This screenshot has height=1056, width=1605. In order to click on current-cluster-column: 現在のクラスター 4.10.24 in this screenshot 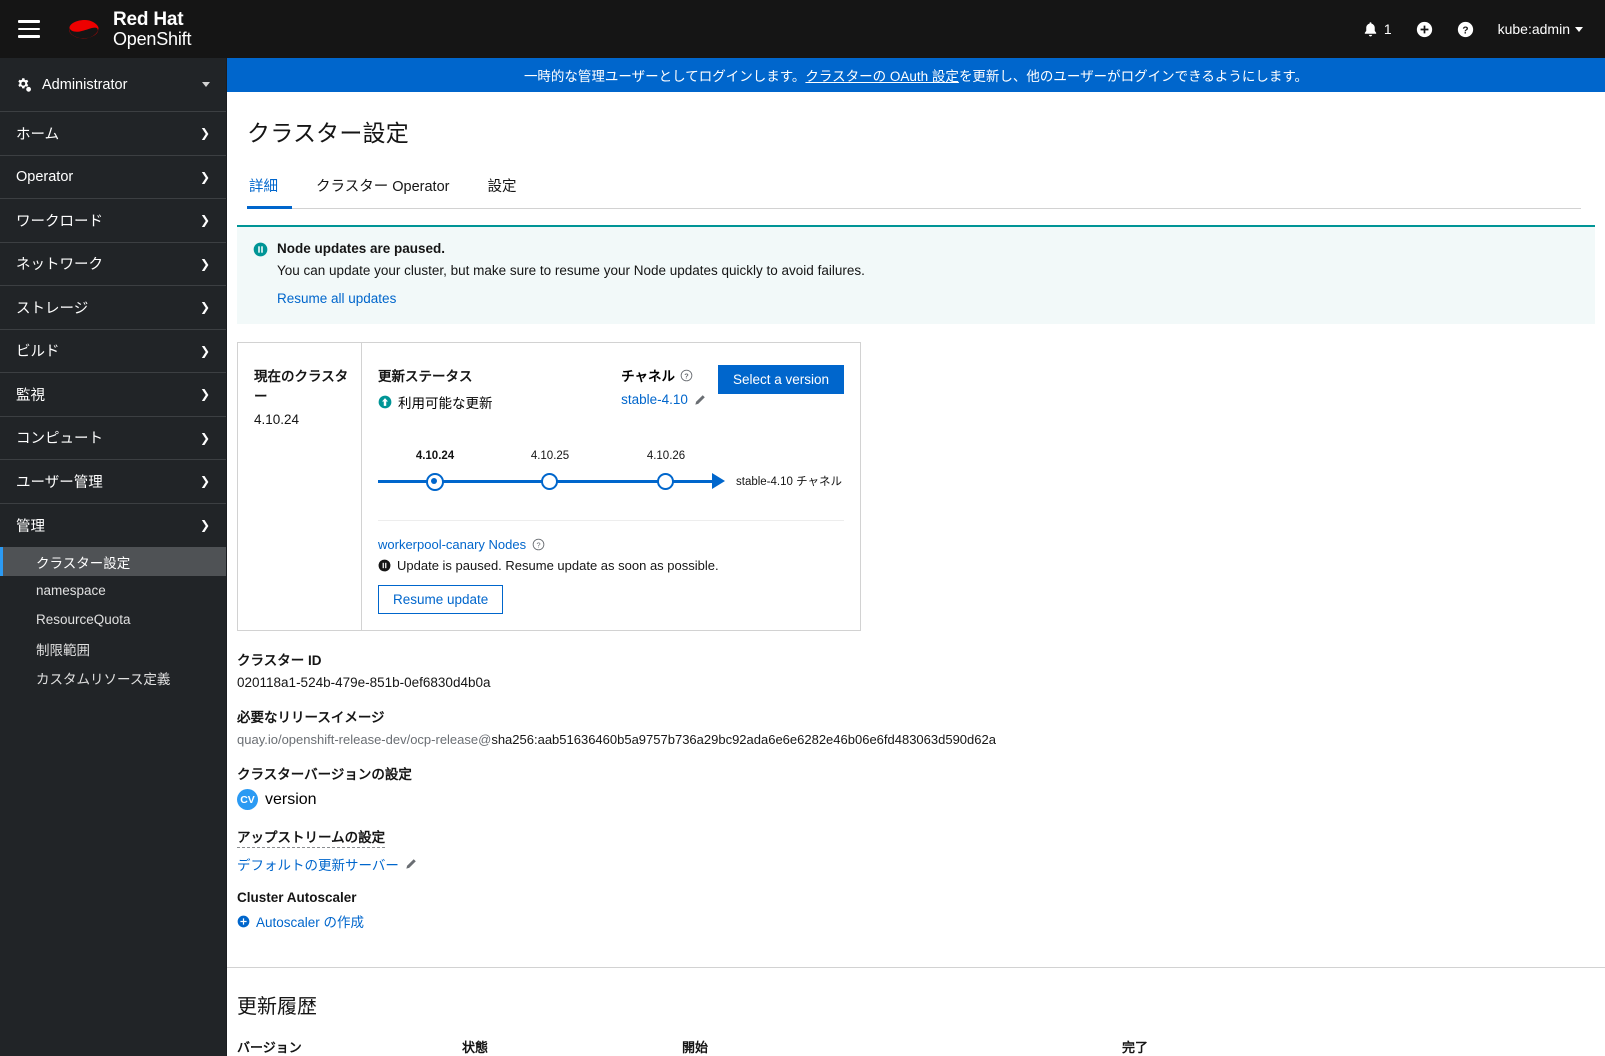, I will do `click(300, 486)`.